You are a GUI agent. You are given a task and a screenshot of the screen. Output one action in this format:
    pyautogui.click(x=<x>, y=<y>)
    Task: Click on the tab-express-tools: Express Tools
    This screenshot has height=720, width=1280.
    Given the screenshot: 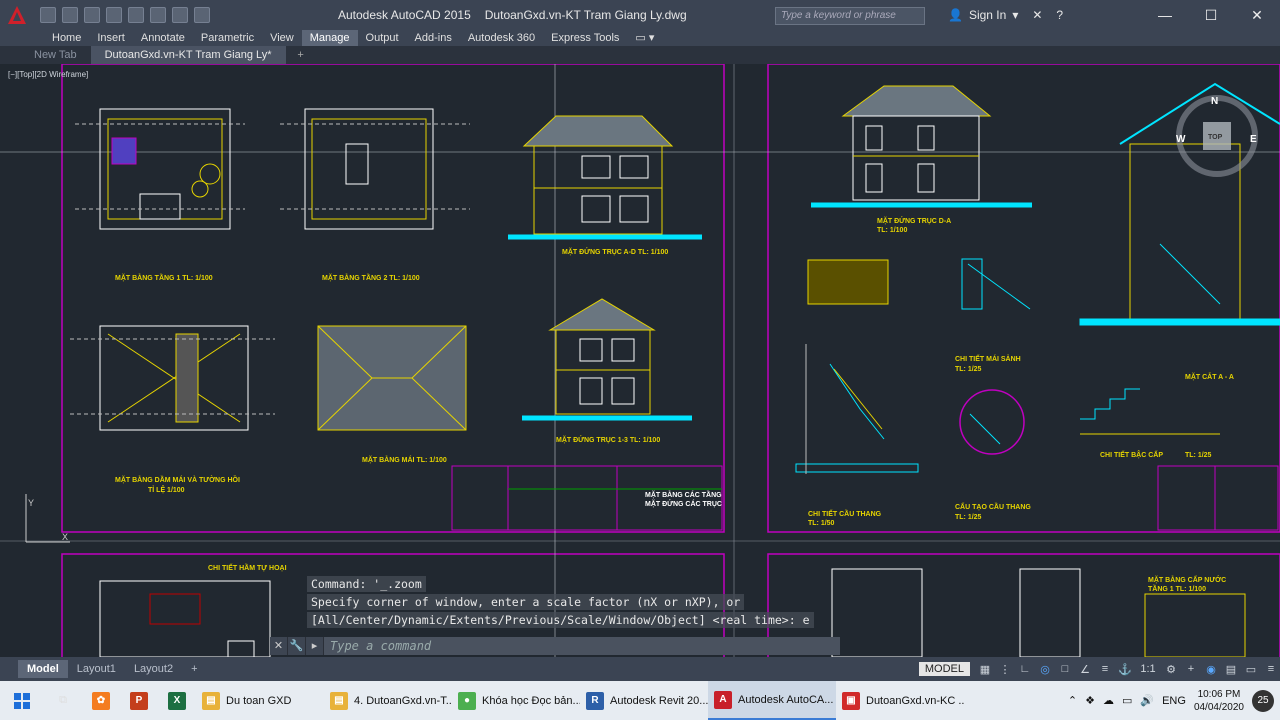 What is the action you would take?
    pyautogui.click(x=585, y=38)
    